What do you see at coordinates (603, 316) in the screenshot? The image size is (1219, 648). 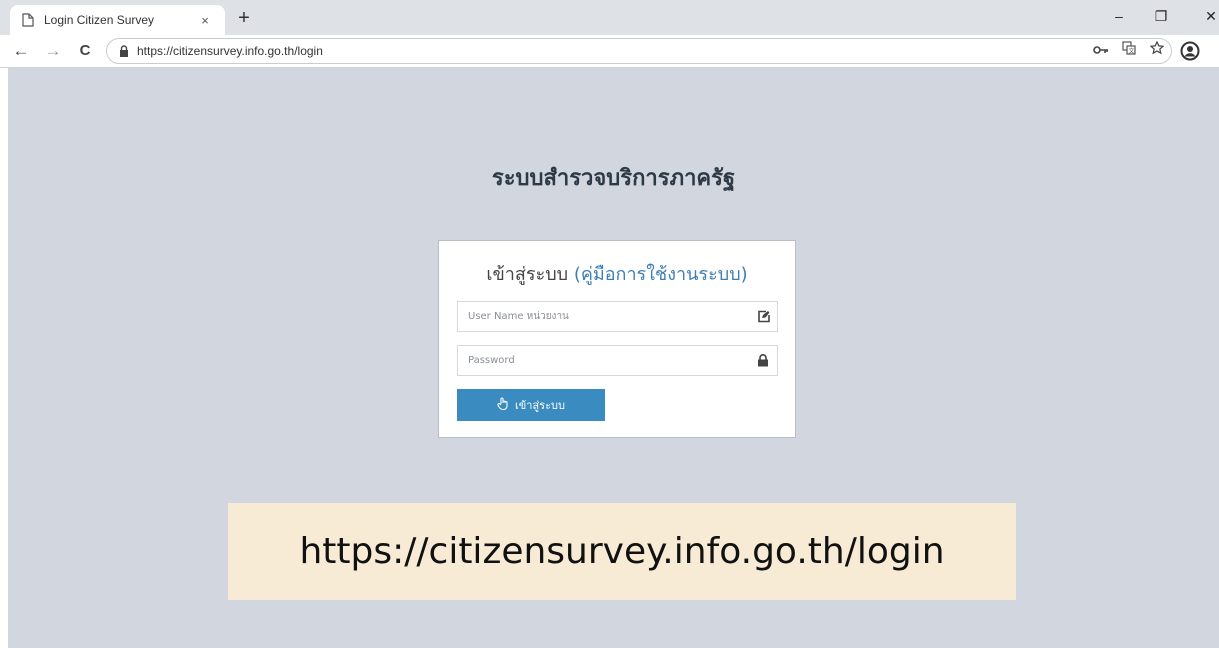 I see `username-input` at bounding box center [603, 316].